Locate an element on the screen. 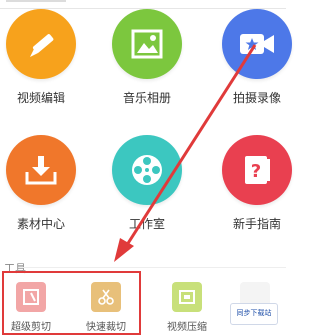 This screenshot has width=320, height=335. watermark-text: 同步下载站 is located at coordinates (254, 313).